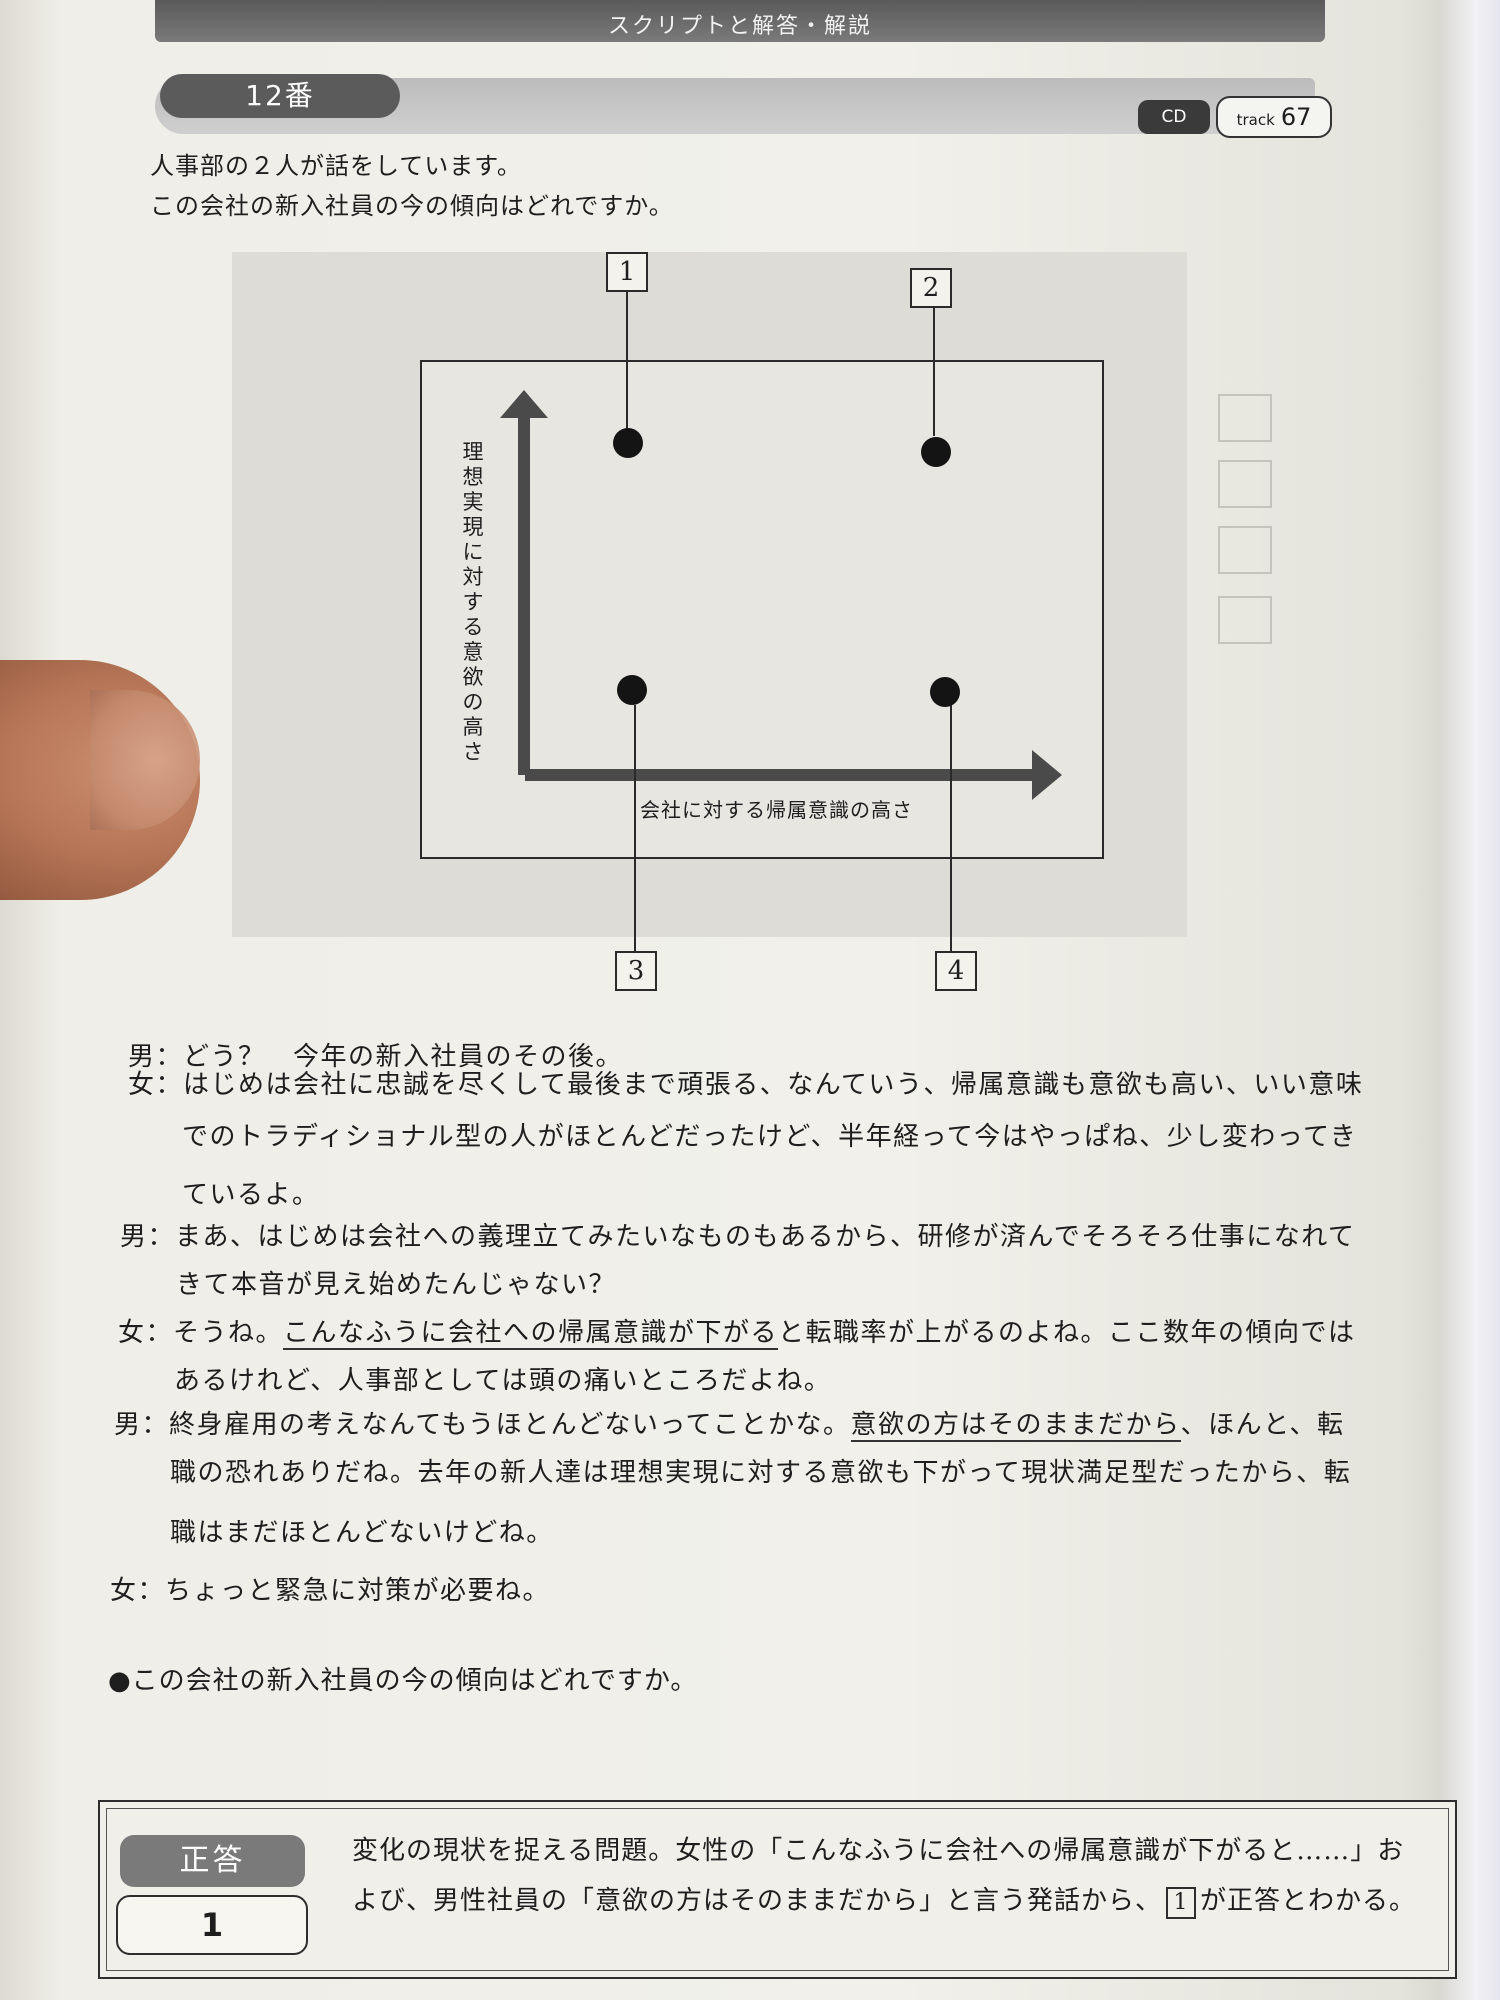 This screenshot has width=1500, height=2000. I want to click on dialogue-line: ているよ。, so click(251, 1195).